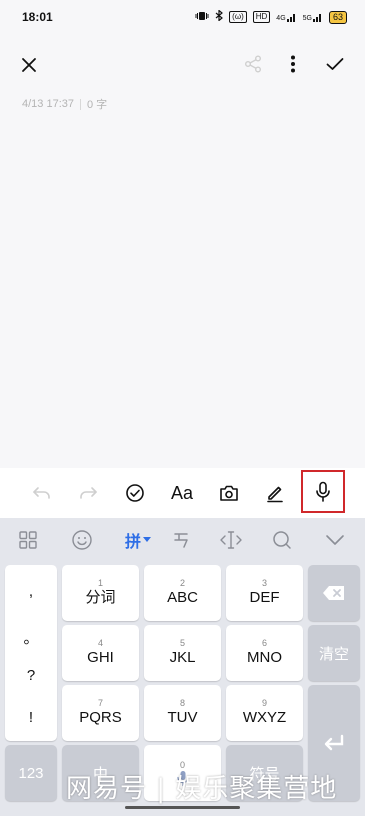  I want to click on checkmark-icon, so click(335, 64).